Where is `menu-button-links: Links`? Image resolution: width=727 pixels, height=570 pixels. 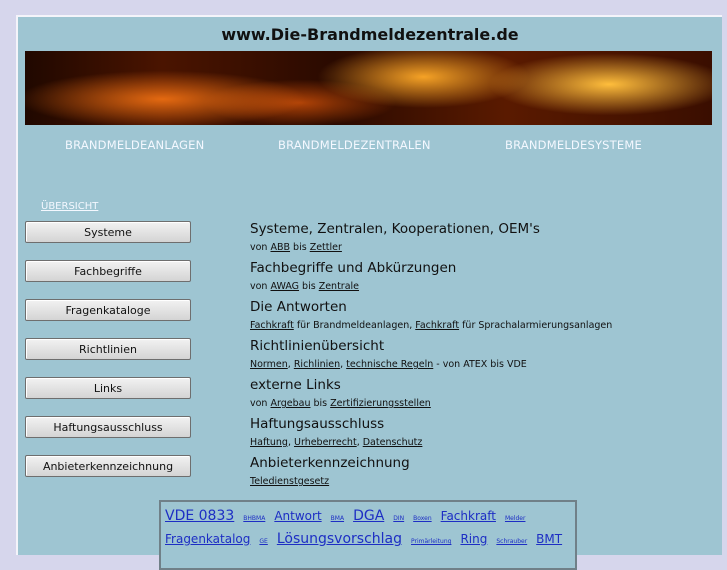 menu-button-links: Links is located at coordinates (108, 388).